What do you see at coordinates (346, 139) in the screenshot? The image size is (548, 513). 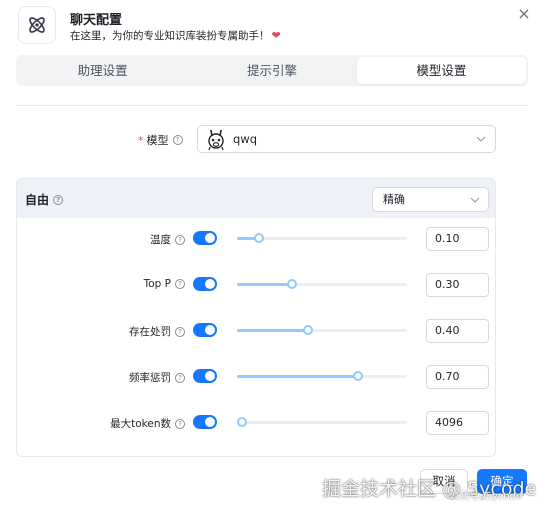 I see `model-select: qwq` at bounding box center [346, 139].